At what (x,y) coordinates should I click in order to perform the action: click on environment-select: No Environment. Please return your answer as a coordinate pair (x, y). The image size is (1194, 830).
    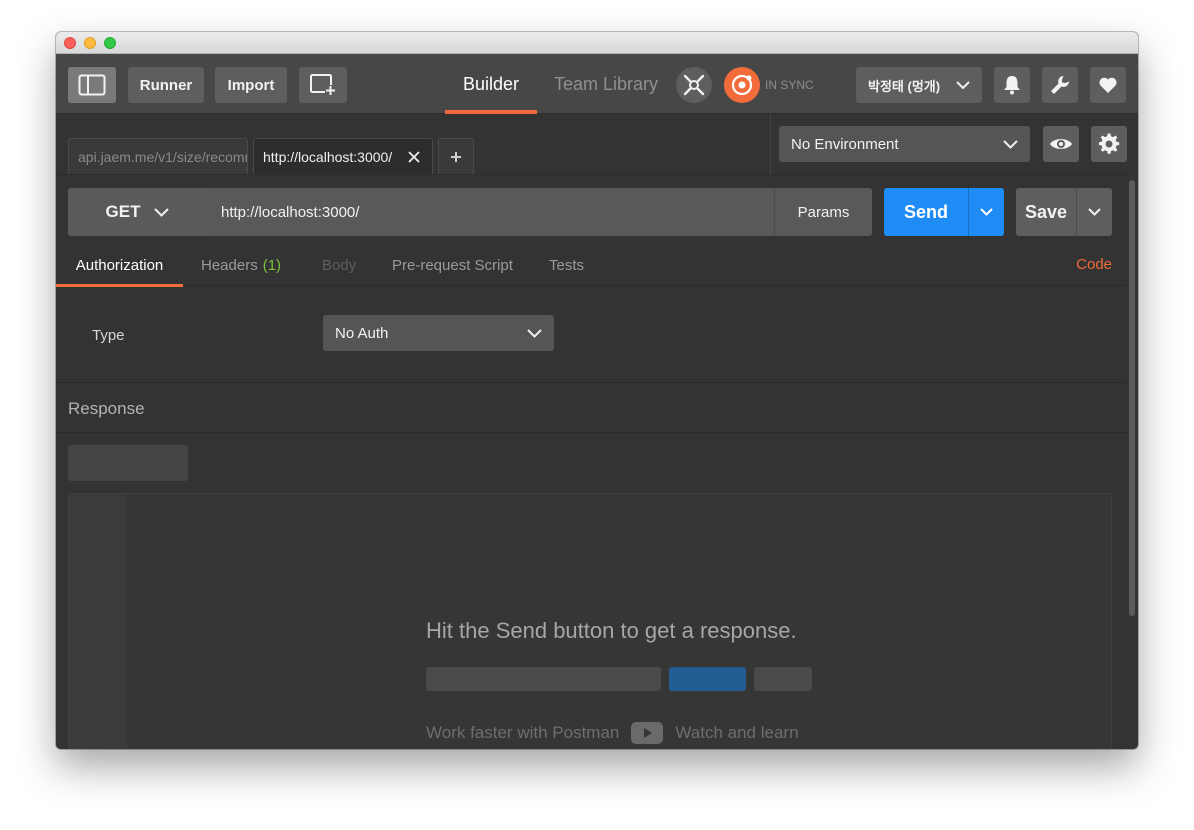
    Looking at the image, I should click on (904, 144).